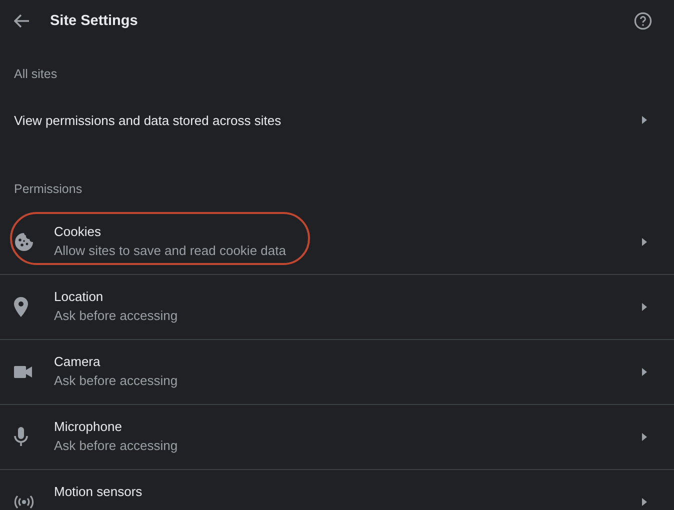 This screenshot has width=674, height=510. Describe the element at coordinates (337, 371) in the screenshot. I see `permission-row: Camera Ask before accessing` at that location.